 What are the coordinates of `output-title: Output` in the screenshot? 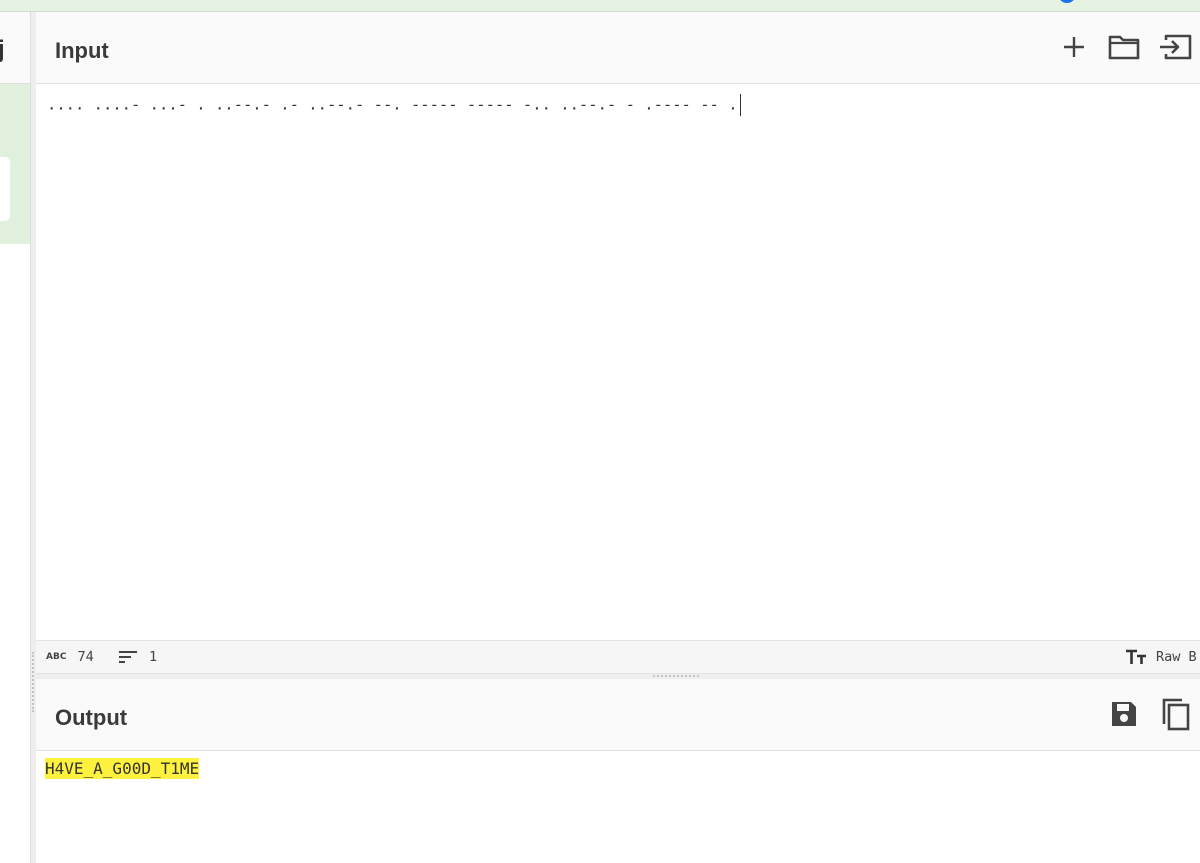 It's located at (91, 717).